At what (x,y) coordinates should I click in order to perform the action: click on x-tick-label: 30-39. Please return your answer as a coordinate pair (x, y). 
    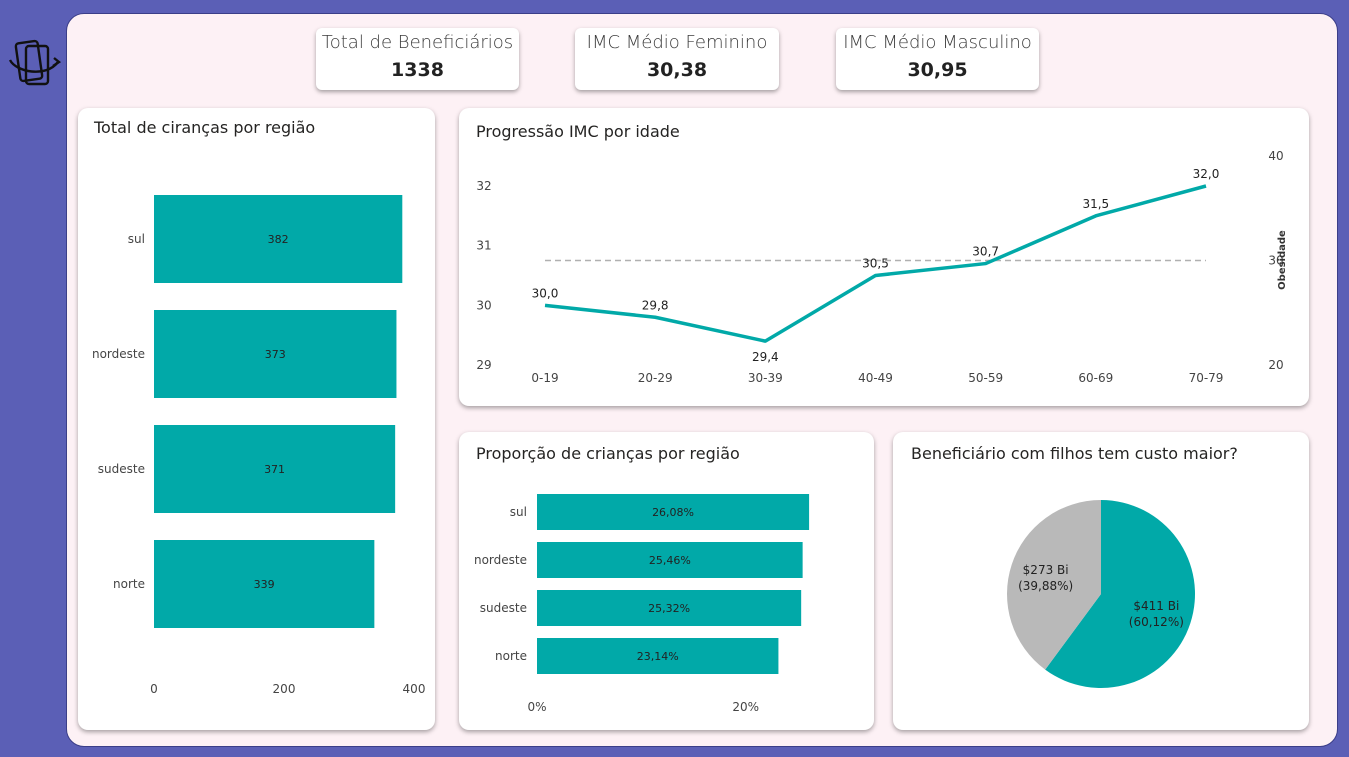
    Looking at the image, I should click on (765, 378).